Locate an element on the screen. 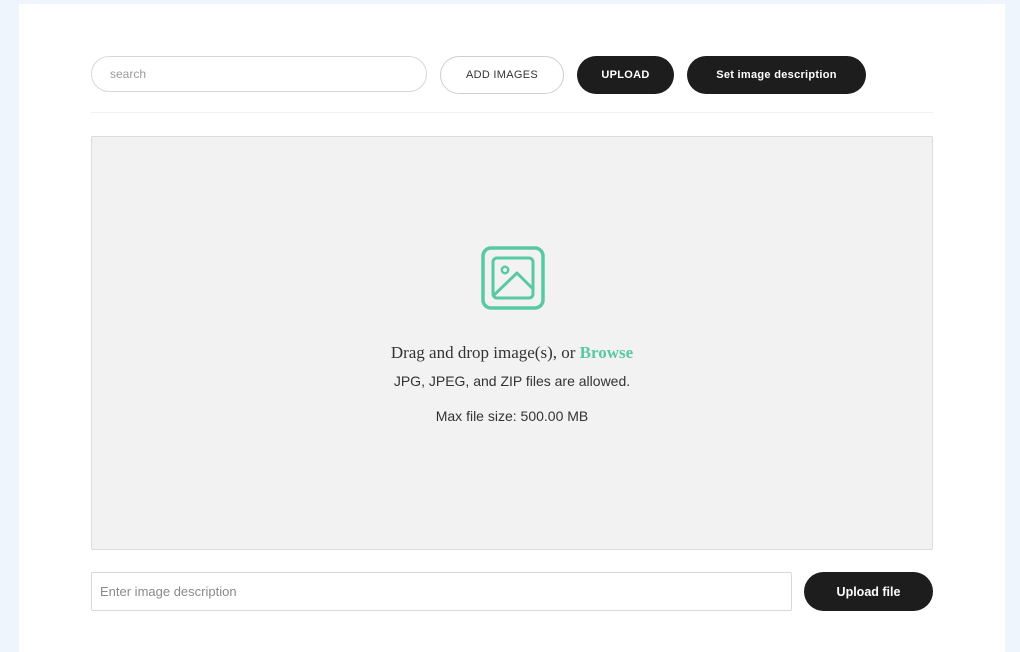  upload-file-button: Upload file is located at coordinates (868, 591).